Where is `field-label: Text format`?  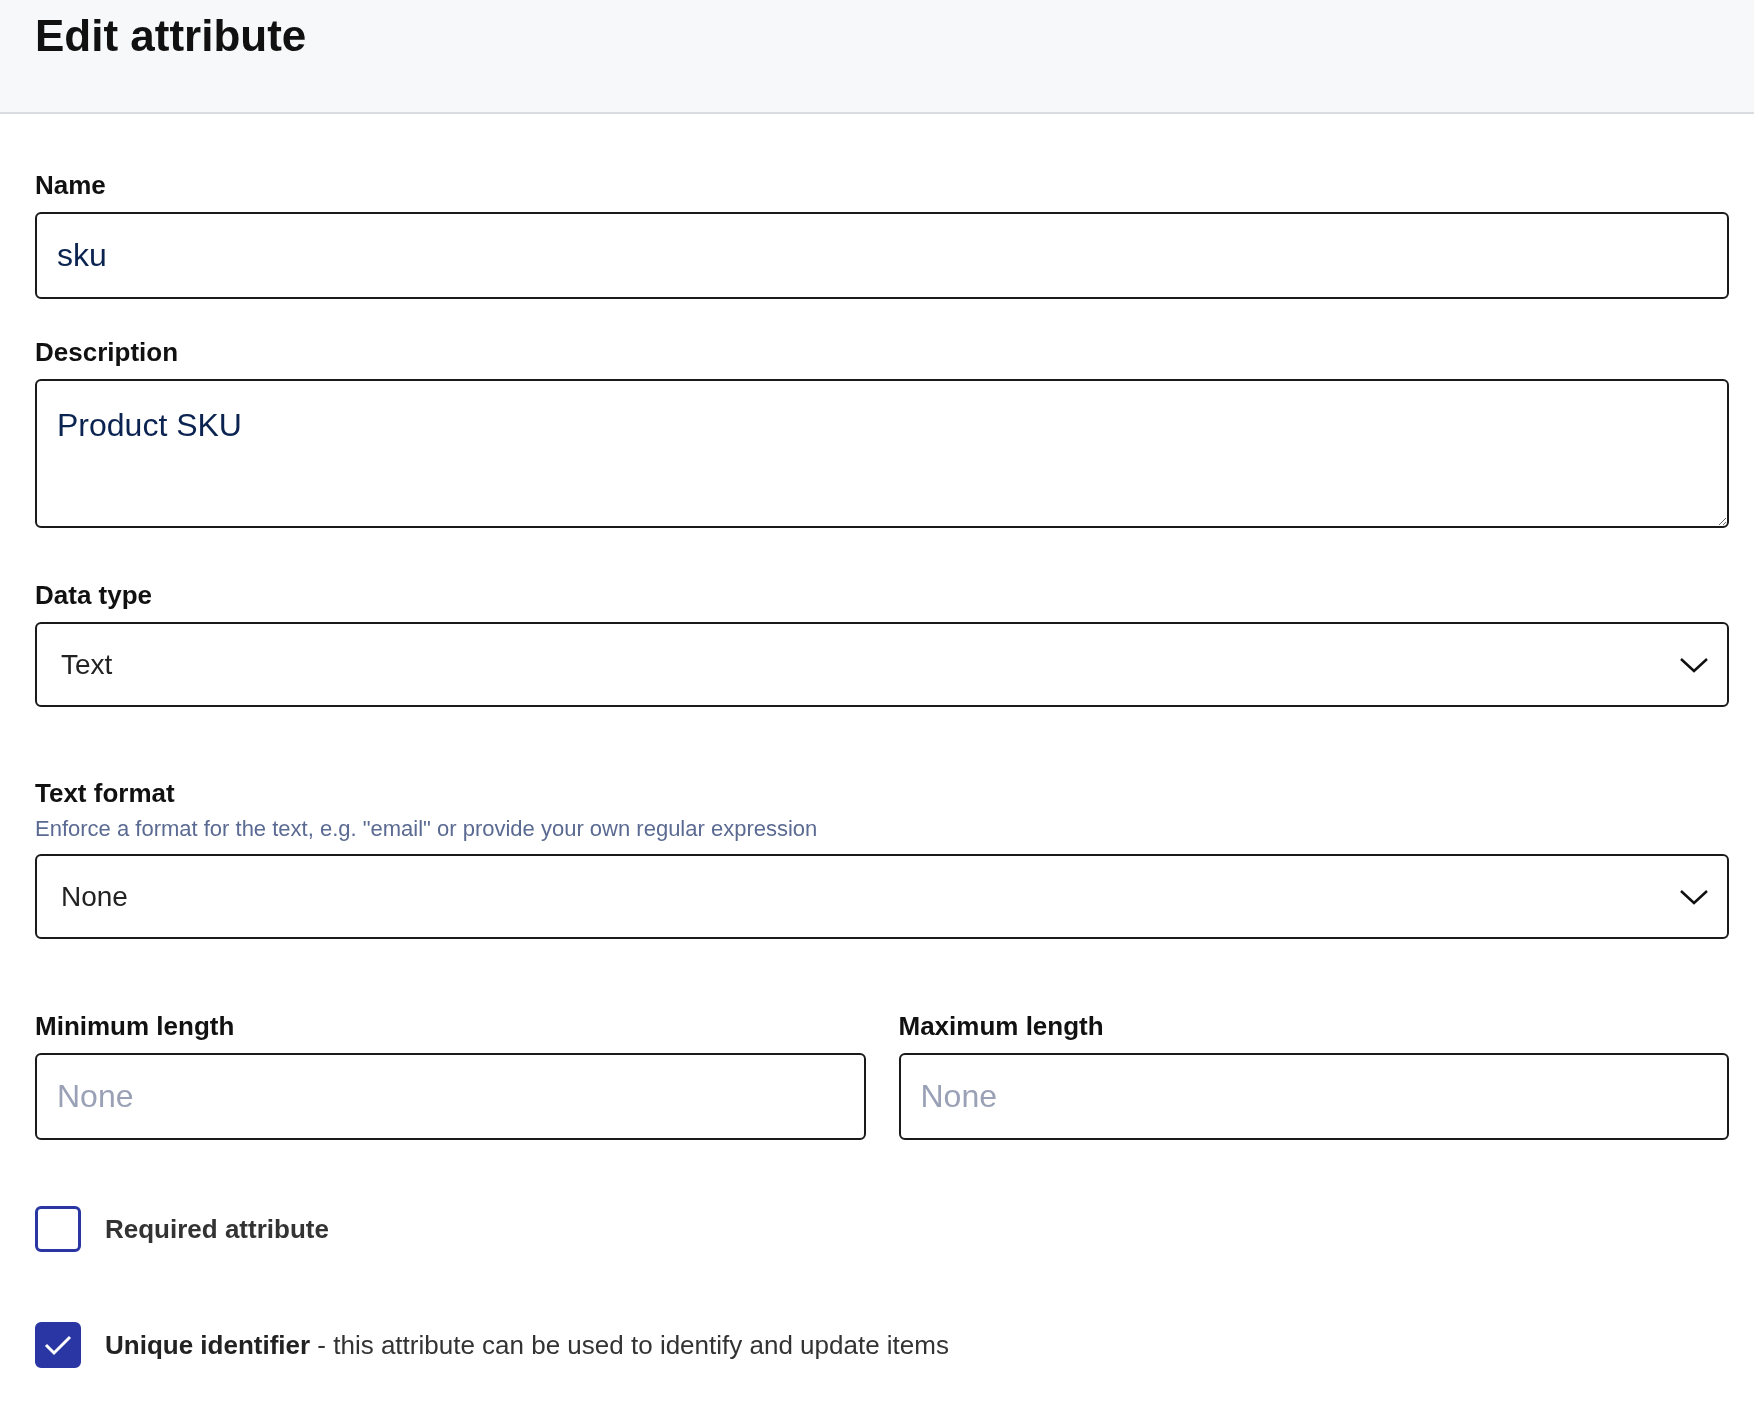 field-label: Text format is located at coordinates (105, 793).